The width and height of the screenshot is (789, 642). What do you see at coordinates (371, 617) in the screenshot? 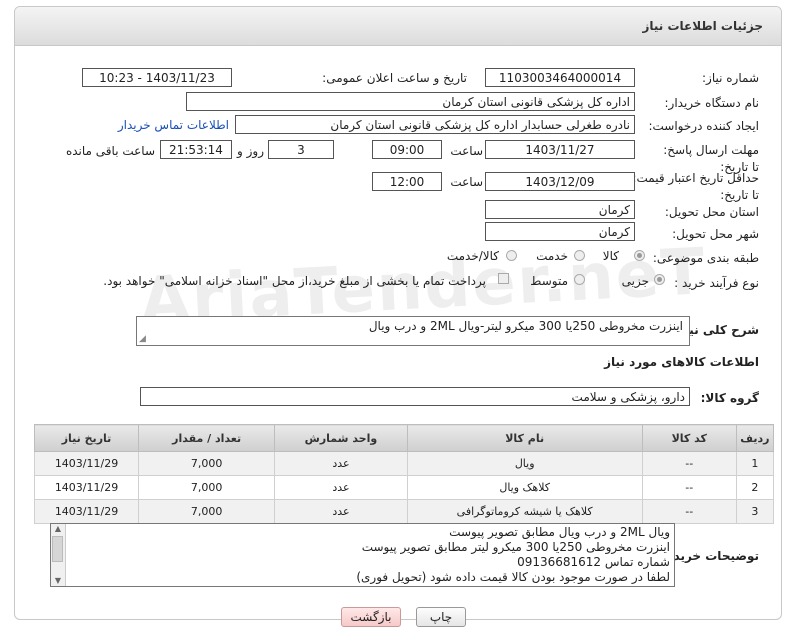
I see `back-button: بازگشت` at bounding box center [371, 617].